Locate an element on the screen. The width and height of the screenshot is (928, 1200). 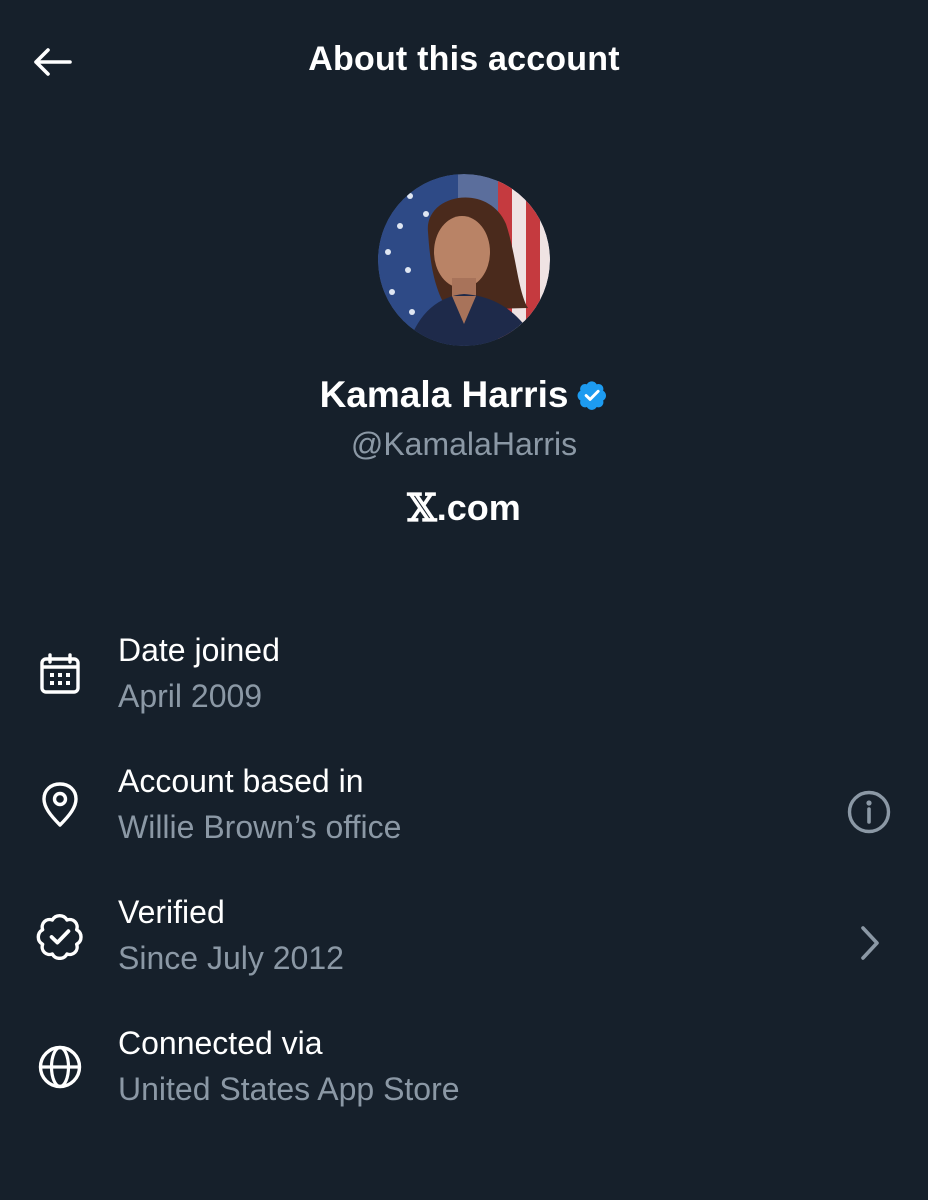
row-value: Willie Brown’s office is located at coordinates (260, 827).